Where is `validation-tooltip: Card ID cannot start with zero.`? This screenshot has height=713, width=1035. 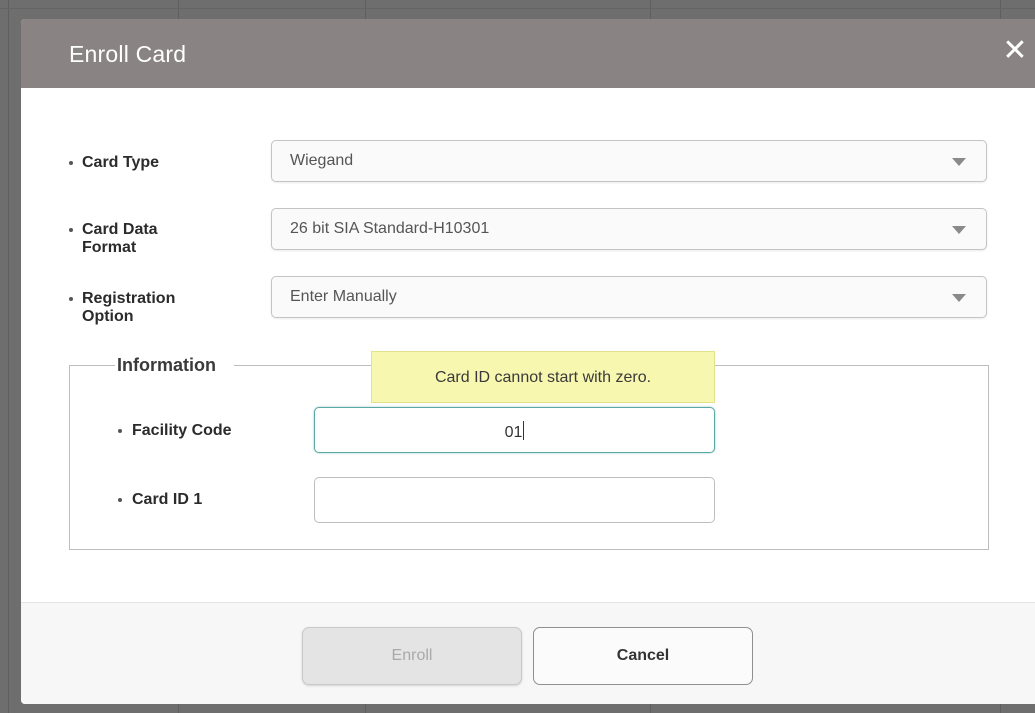
validation-tooltip: Card ID cannot start with zero. is located at coordinates (543, 377).